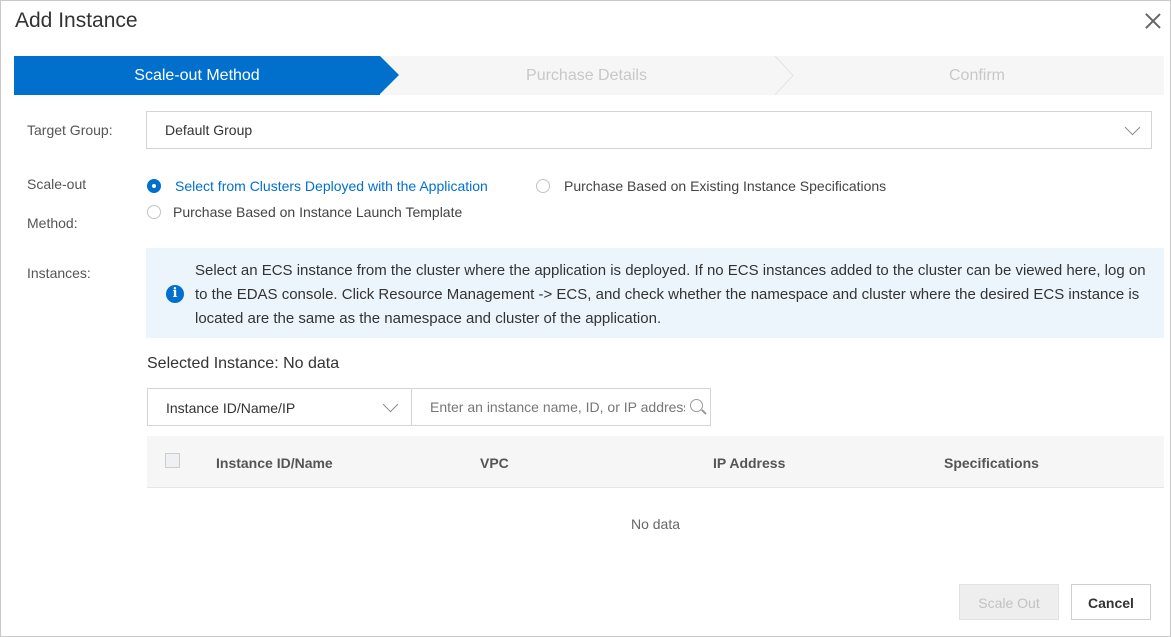 Image resolution: width=1171 pixels, height=637 pixels. What do you see at coordinates (76, 20) in the screenshot?
I see `dialog-title: Add Instance` at bounding box center [76, 20].